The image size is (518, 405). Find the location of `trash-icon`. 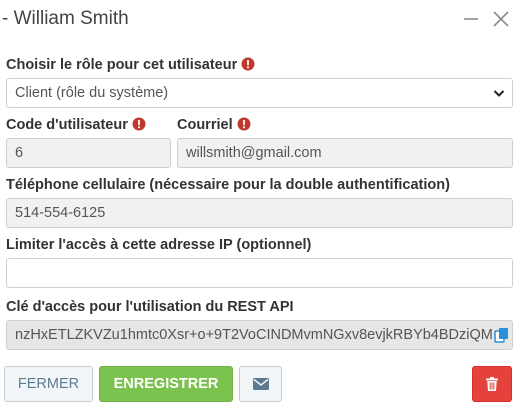

trash-icon is located at coordinates (492, 384).